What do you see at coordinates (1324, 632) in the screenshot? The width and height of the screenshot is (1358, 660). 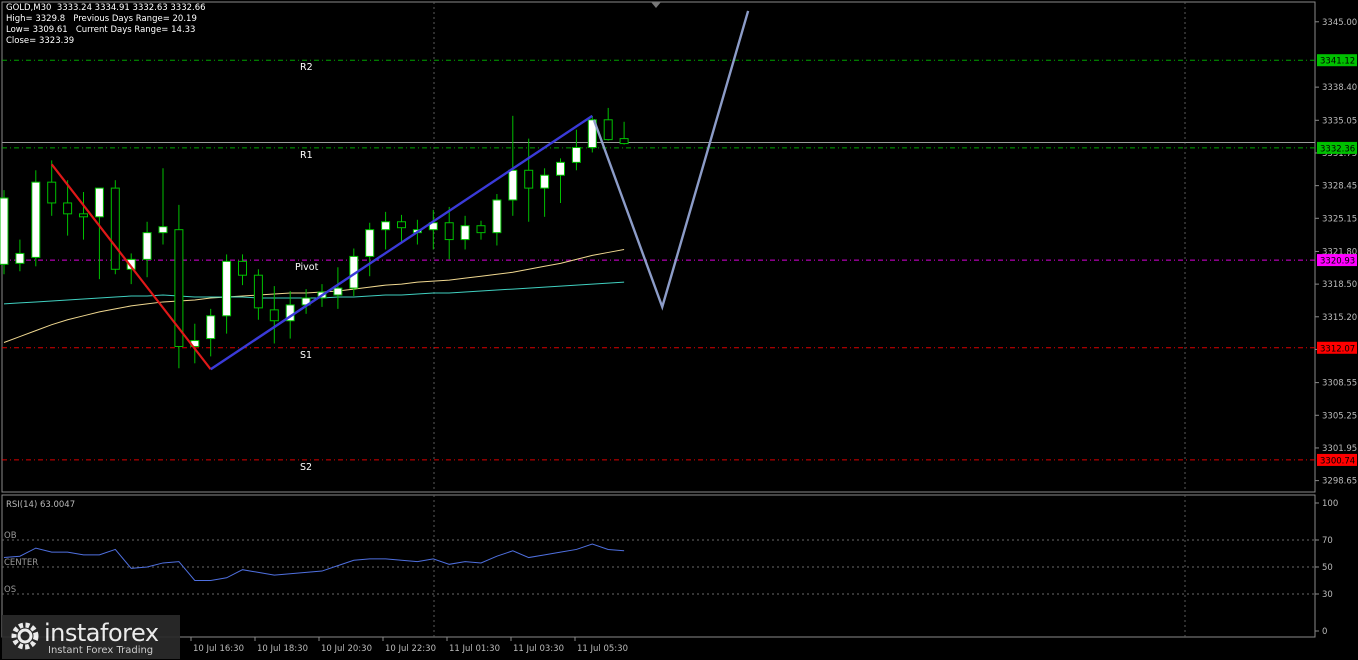 I see `rsi-tick-label: 0` at bounding box center [1324, 632].